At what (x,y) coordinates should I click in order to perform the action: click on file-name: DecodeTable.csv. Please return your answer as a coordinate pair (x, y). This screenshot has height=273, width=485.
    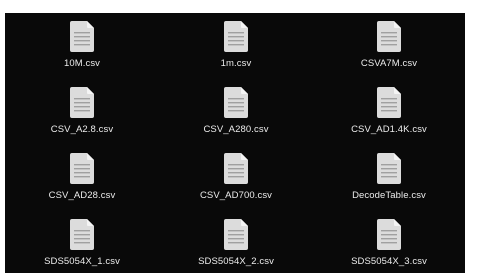
    Looking at the image, I should click on (389, 195).